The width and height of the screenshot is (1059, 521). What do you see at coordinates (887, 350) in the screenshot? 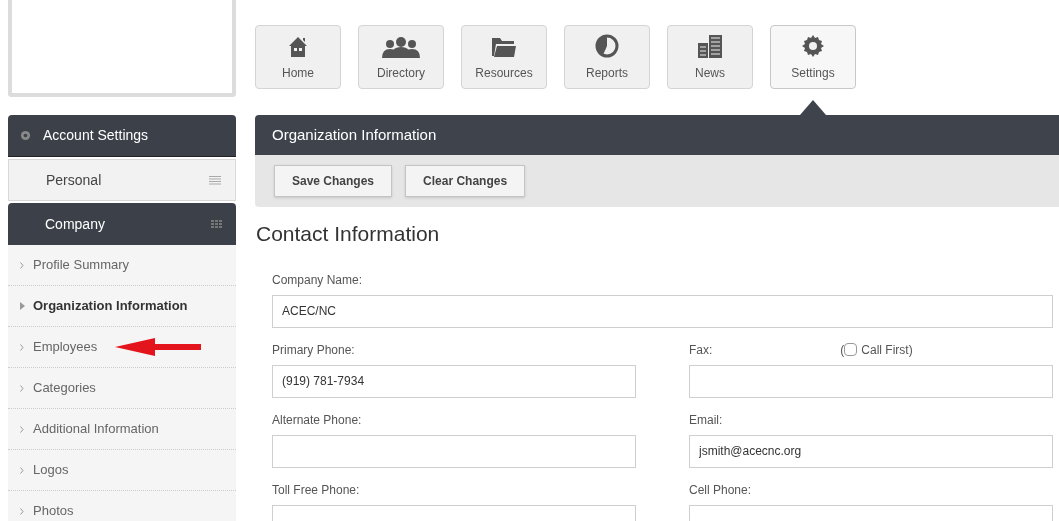
I see `checkbox-label: Call First)` at bounding box center [887, 350].